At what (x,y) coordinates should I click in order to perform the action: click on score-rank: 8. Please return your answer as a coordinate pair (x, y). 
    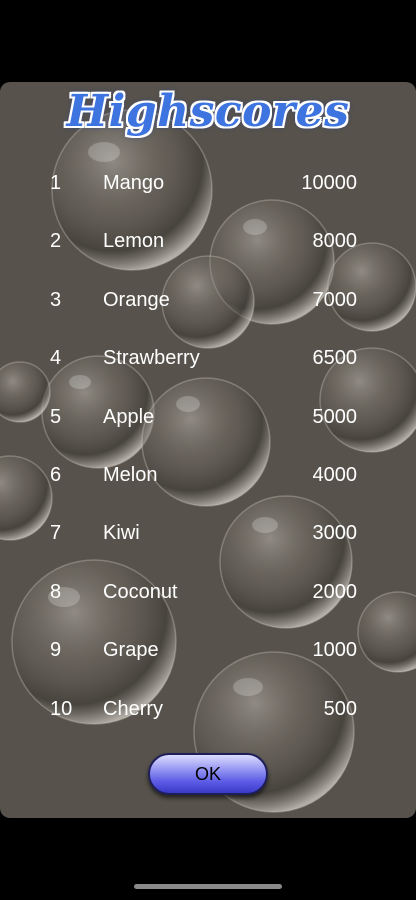
    Looking at the image, I should click on (56, 591).